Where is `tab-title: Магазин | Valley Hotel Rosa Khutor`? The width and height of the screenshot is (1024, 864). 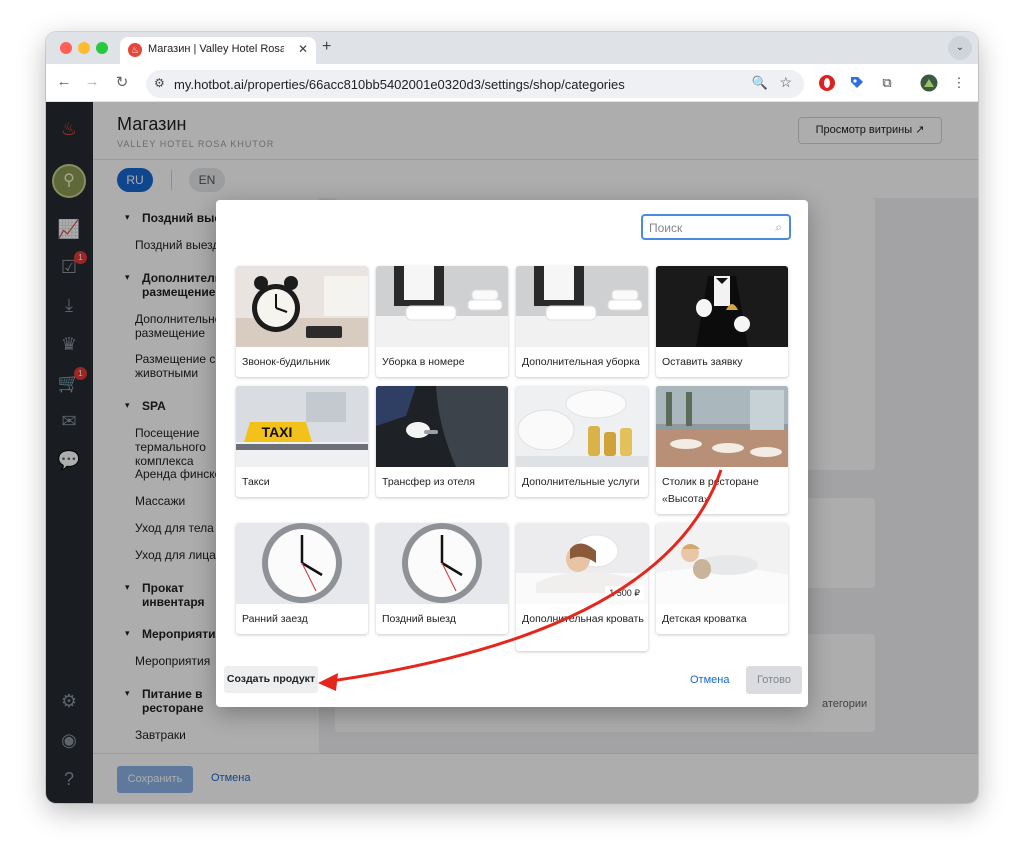 tab-title: Магазин | Valley Hotel Rosa Khutor is located at coordinates (216, 49).